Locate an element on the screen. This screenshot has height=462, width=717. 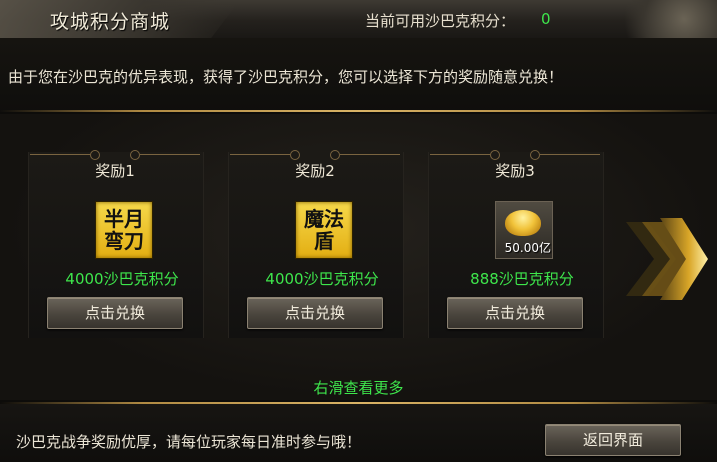
window-title: 攻城积分商城 is located at coordinates (110, 22).